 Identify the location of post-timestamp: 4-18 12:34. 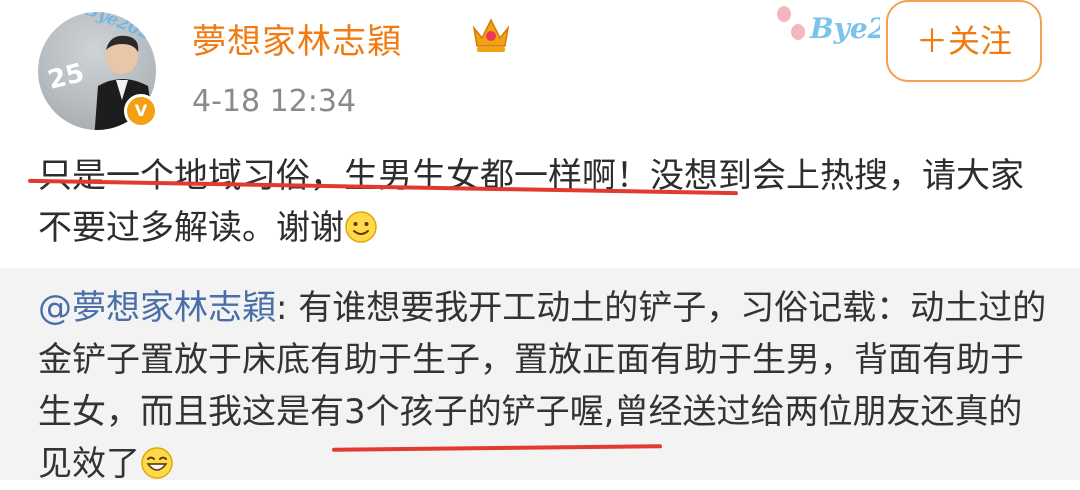
(274, 101).